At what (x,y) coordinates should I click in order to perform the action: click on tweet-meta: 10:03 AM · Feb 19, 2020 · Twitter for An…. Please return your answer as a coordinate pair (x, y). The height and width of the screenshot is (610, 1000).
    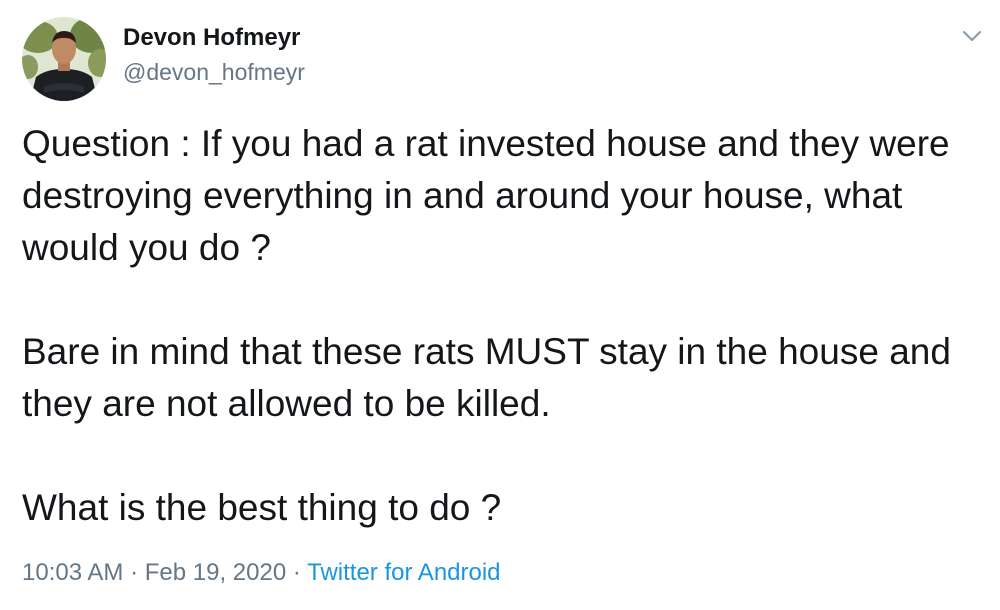
    Looking at the image, I should click on (261, 573).